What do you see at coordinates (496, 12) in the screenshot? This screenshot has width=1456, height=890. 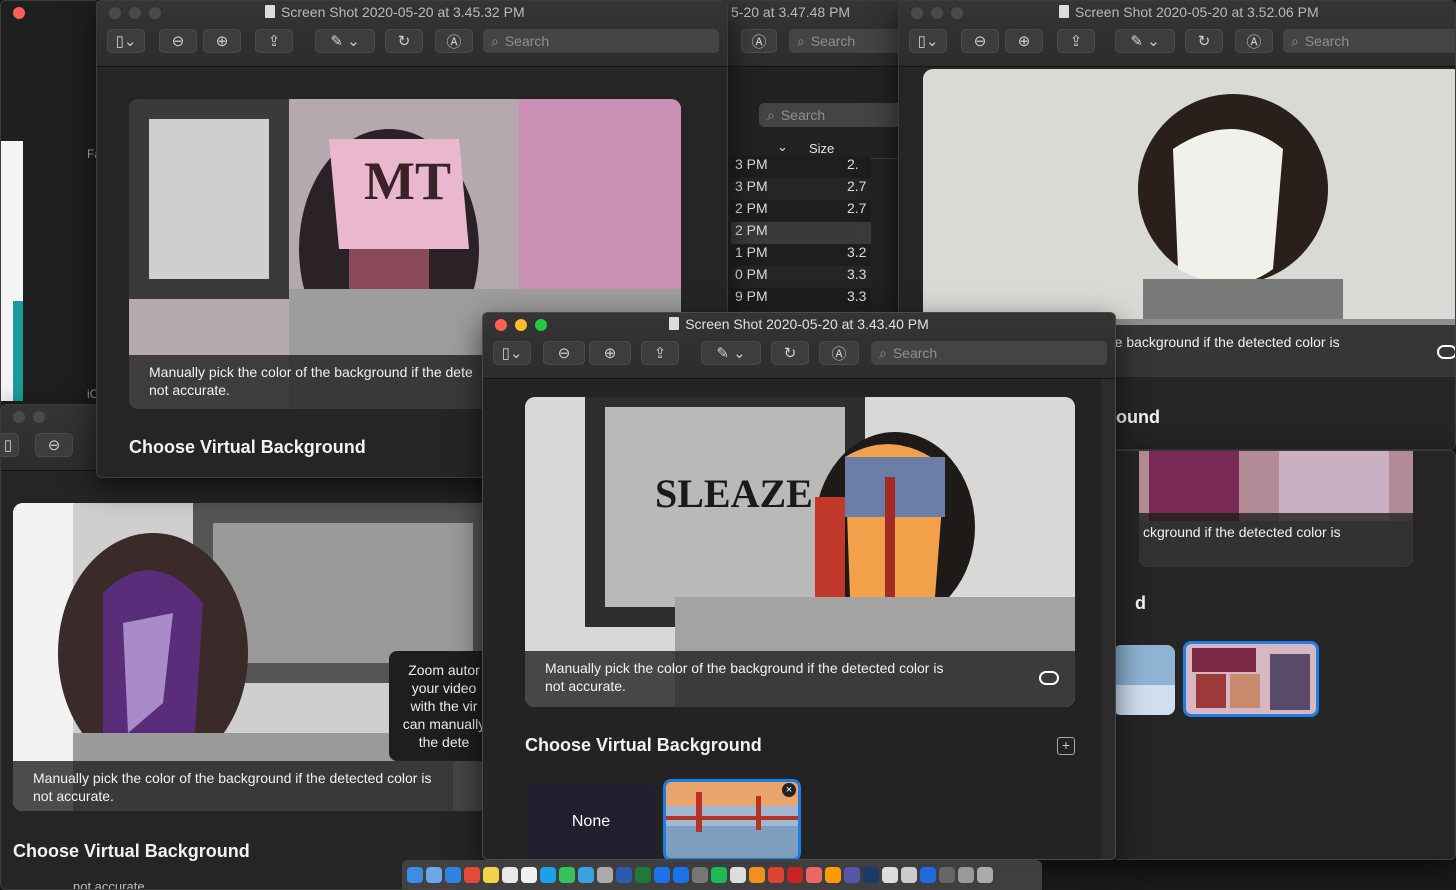 I see `window-title: Screen Shot 2020-05-20 at 3.45.32 PM` at bounding box center [496, 12].